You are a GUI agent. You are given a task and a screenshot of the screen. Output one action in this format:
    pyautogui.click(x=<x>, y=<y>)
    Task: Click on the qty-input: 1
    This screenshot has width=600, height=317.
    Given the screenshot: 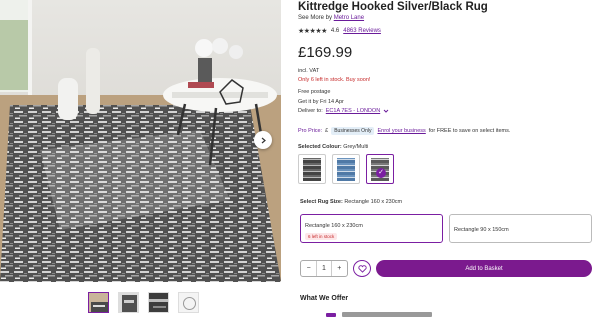 What is the action you would take?
    pyautogui.click(x=324, y=268)
    